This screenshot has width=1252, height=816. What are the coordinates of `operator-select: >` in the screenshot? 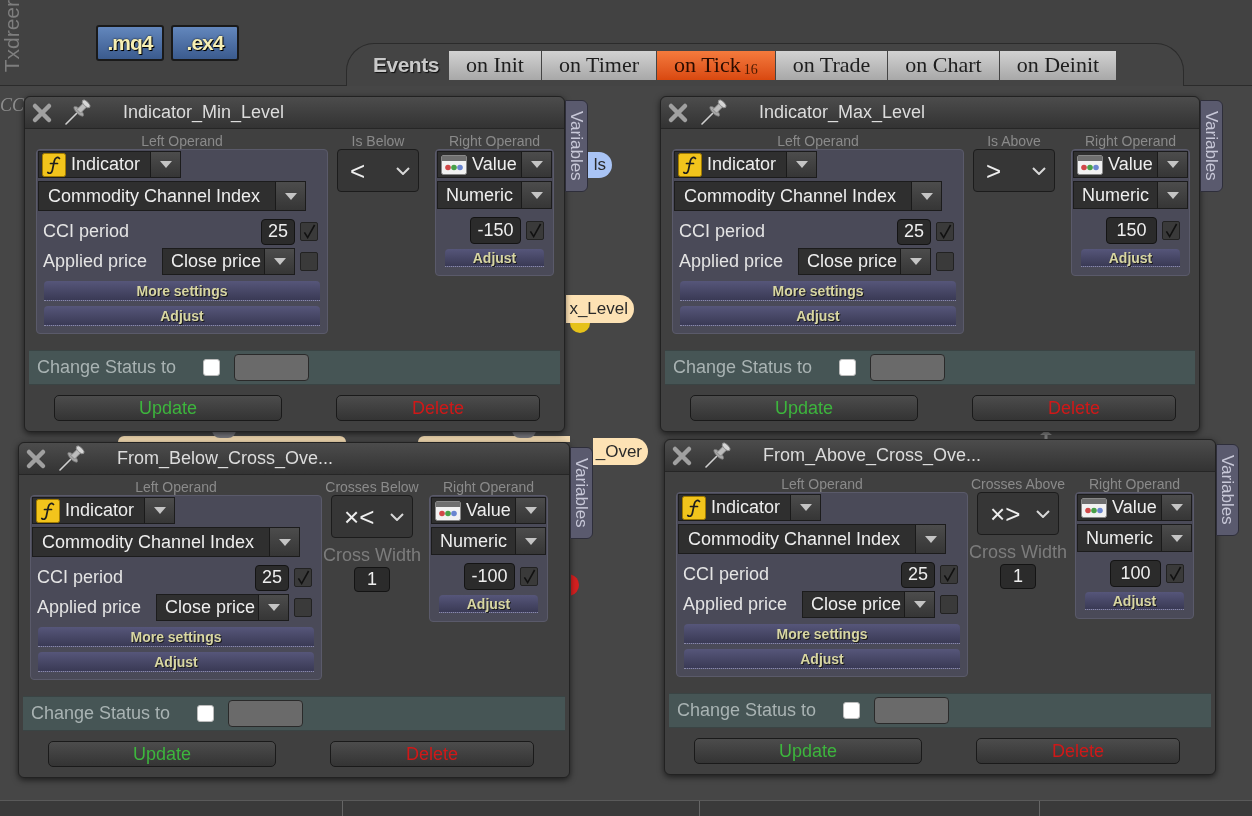 It's located at (1014, 170).